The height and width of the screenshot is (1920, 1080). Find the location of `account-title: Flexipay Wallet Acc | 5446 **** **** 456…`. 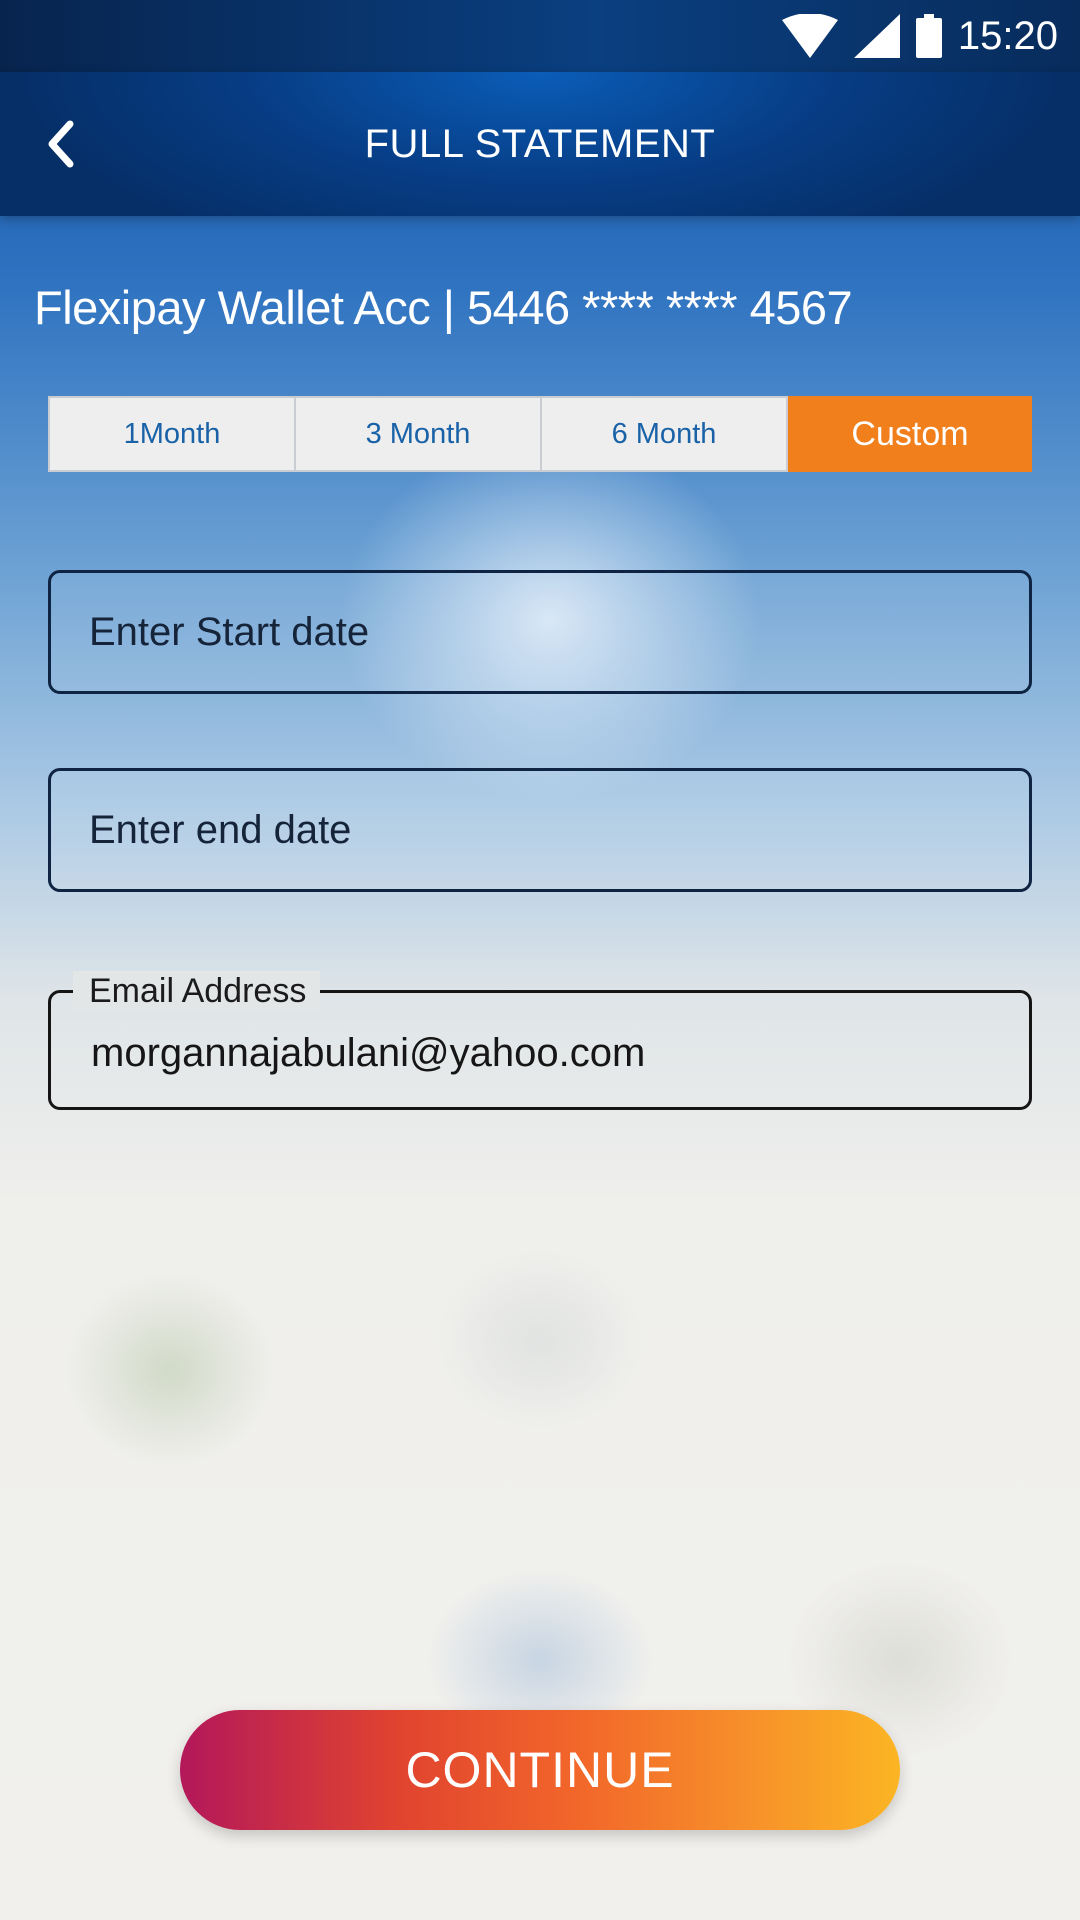

account-title: Flexipay Wallet Acc | 5446 **** **** 456… is located at coordinates (443, 307).